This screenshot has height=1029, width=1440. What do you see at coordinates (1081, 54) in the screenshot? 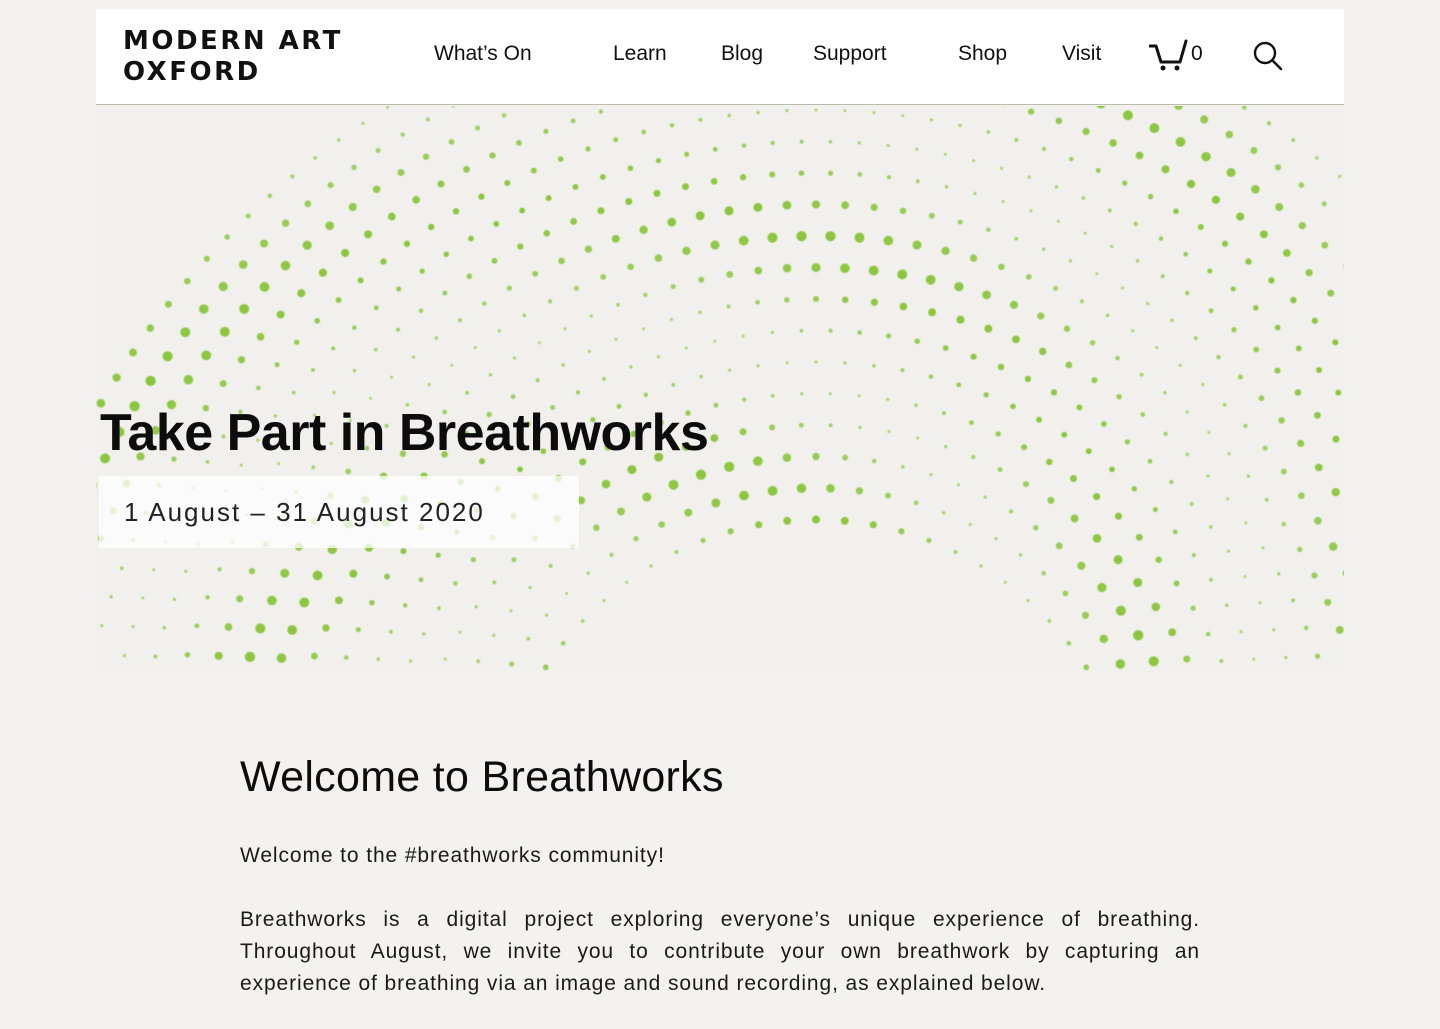
I see `nav-visit: Visit` at bounding box center [1081, 54].